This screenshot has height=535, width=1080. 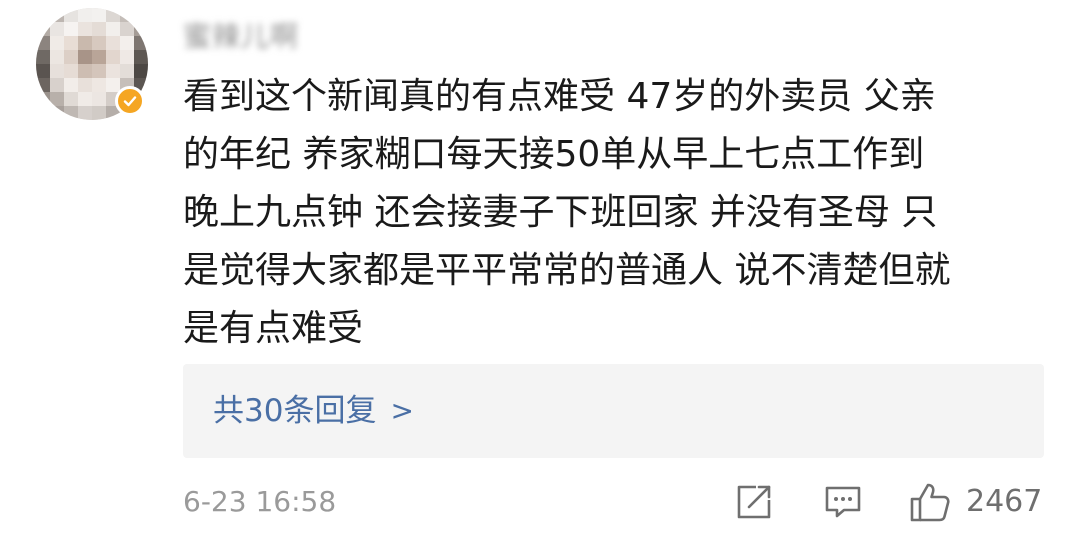 I want to click on chevron-right-icon: >, so click(x=402, y=410).